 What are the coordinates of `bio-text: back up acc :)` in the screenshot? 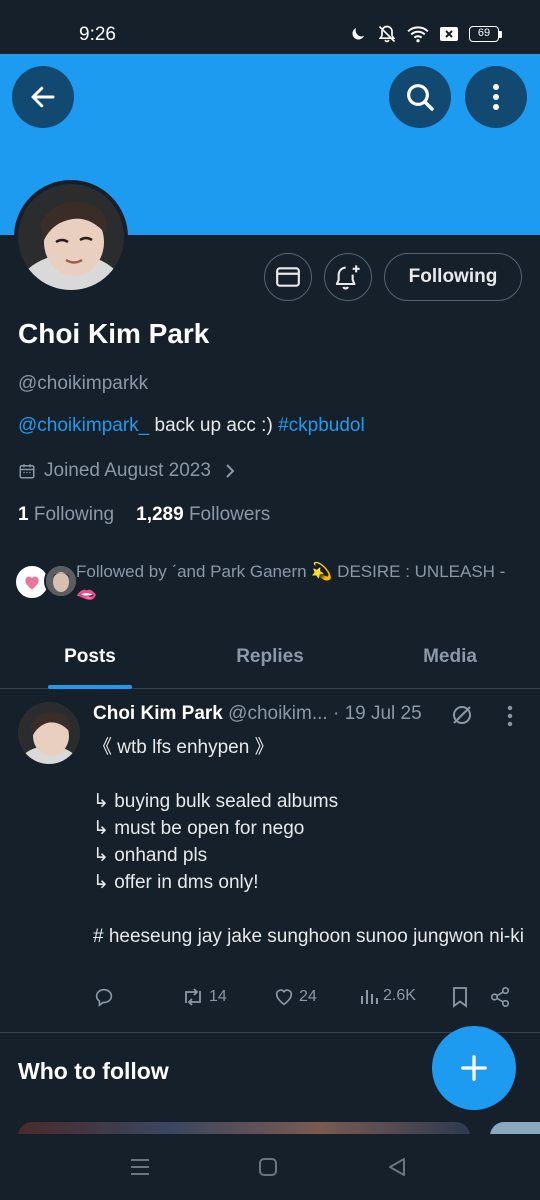 It's located at (214, 425).